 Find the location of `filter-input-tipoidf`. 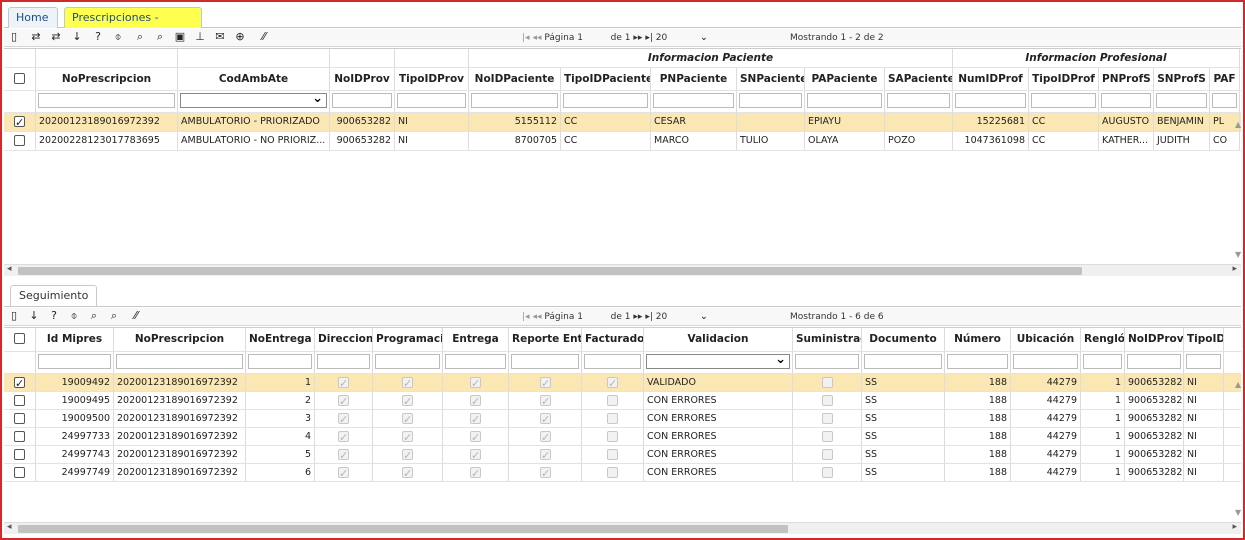

filter-input-tipoidf is located at coordinates (1203, 361).